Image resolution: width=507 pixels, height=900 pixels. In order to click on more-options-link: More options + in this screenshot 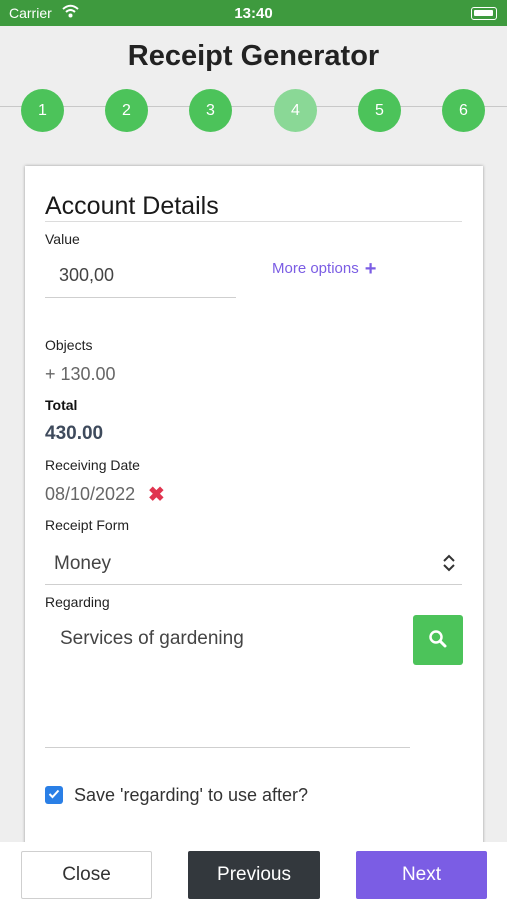, I will do `click(324, 268)`.